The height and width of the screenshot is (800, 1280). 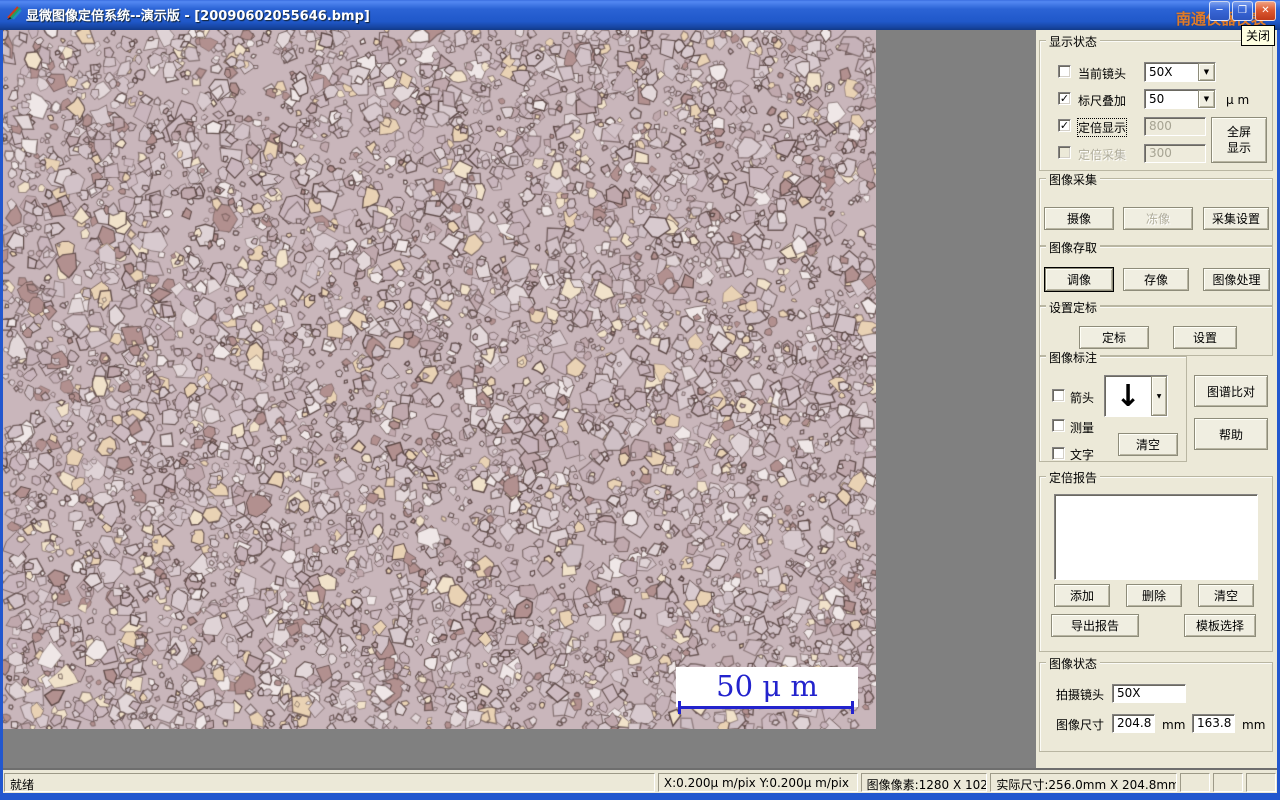 I want to click on group-display-status-title: 显示状态, so click(x=1073, y=41).